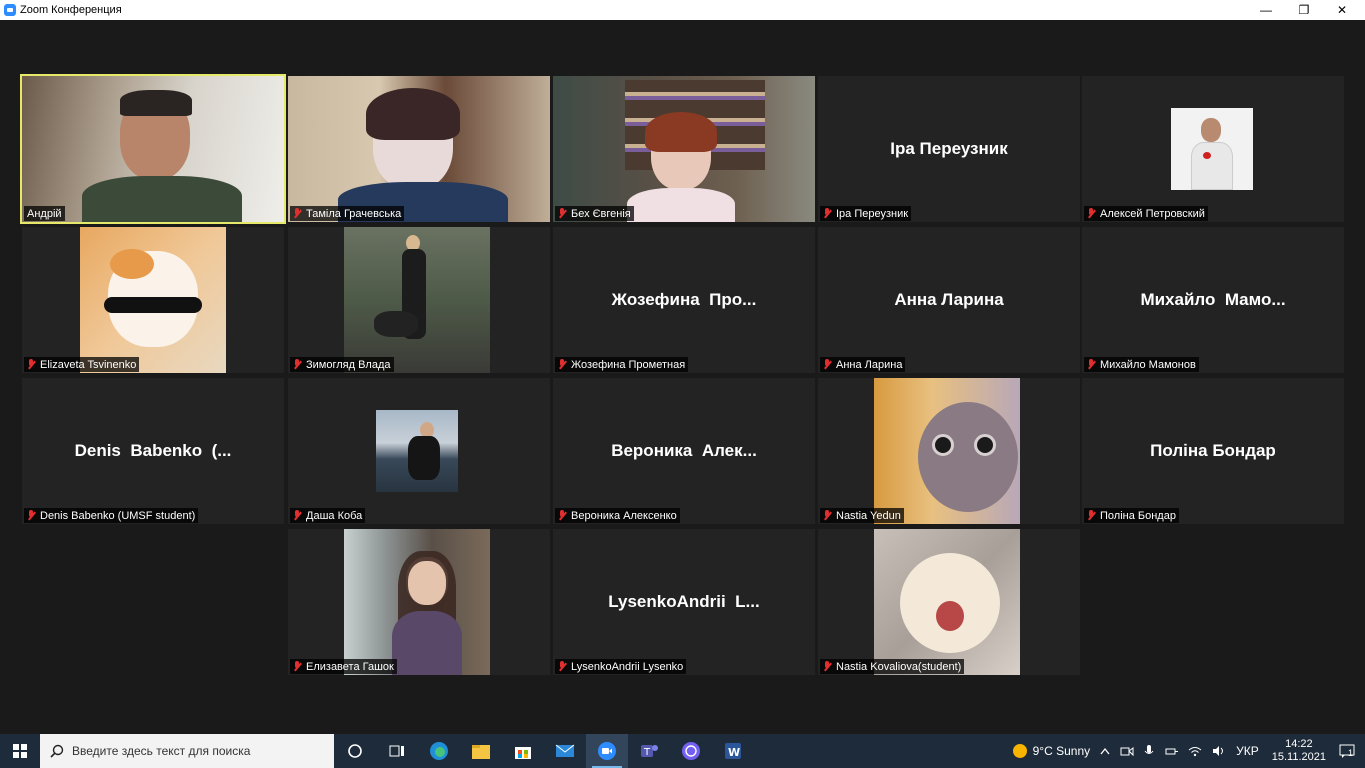 This screenshot has width=1365, height=768. I want to click on participant-name-tag: Михайло Мамонов, so click(1141, 364).